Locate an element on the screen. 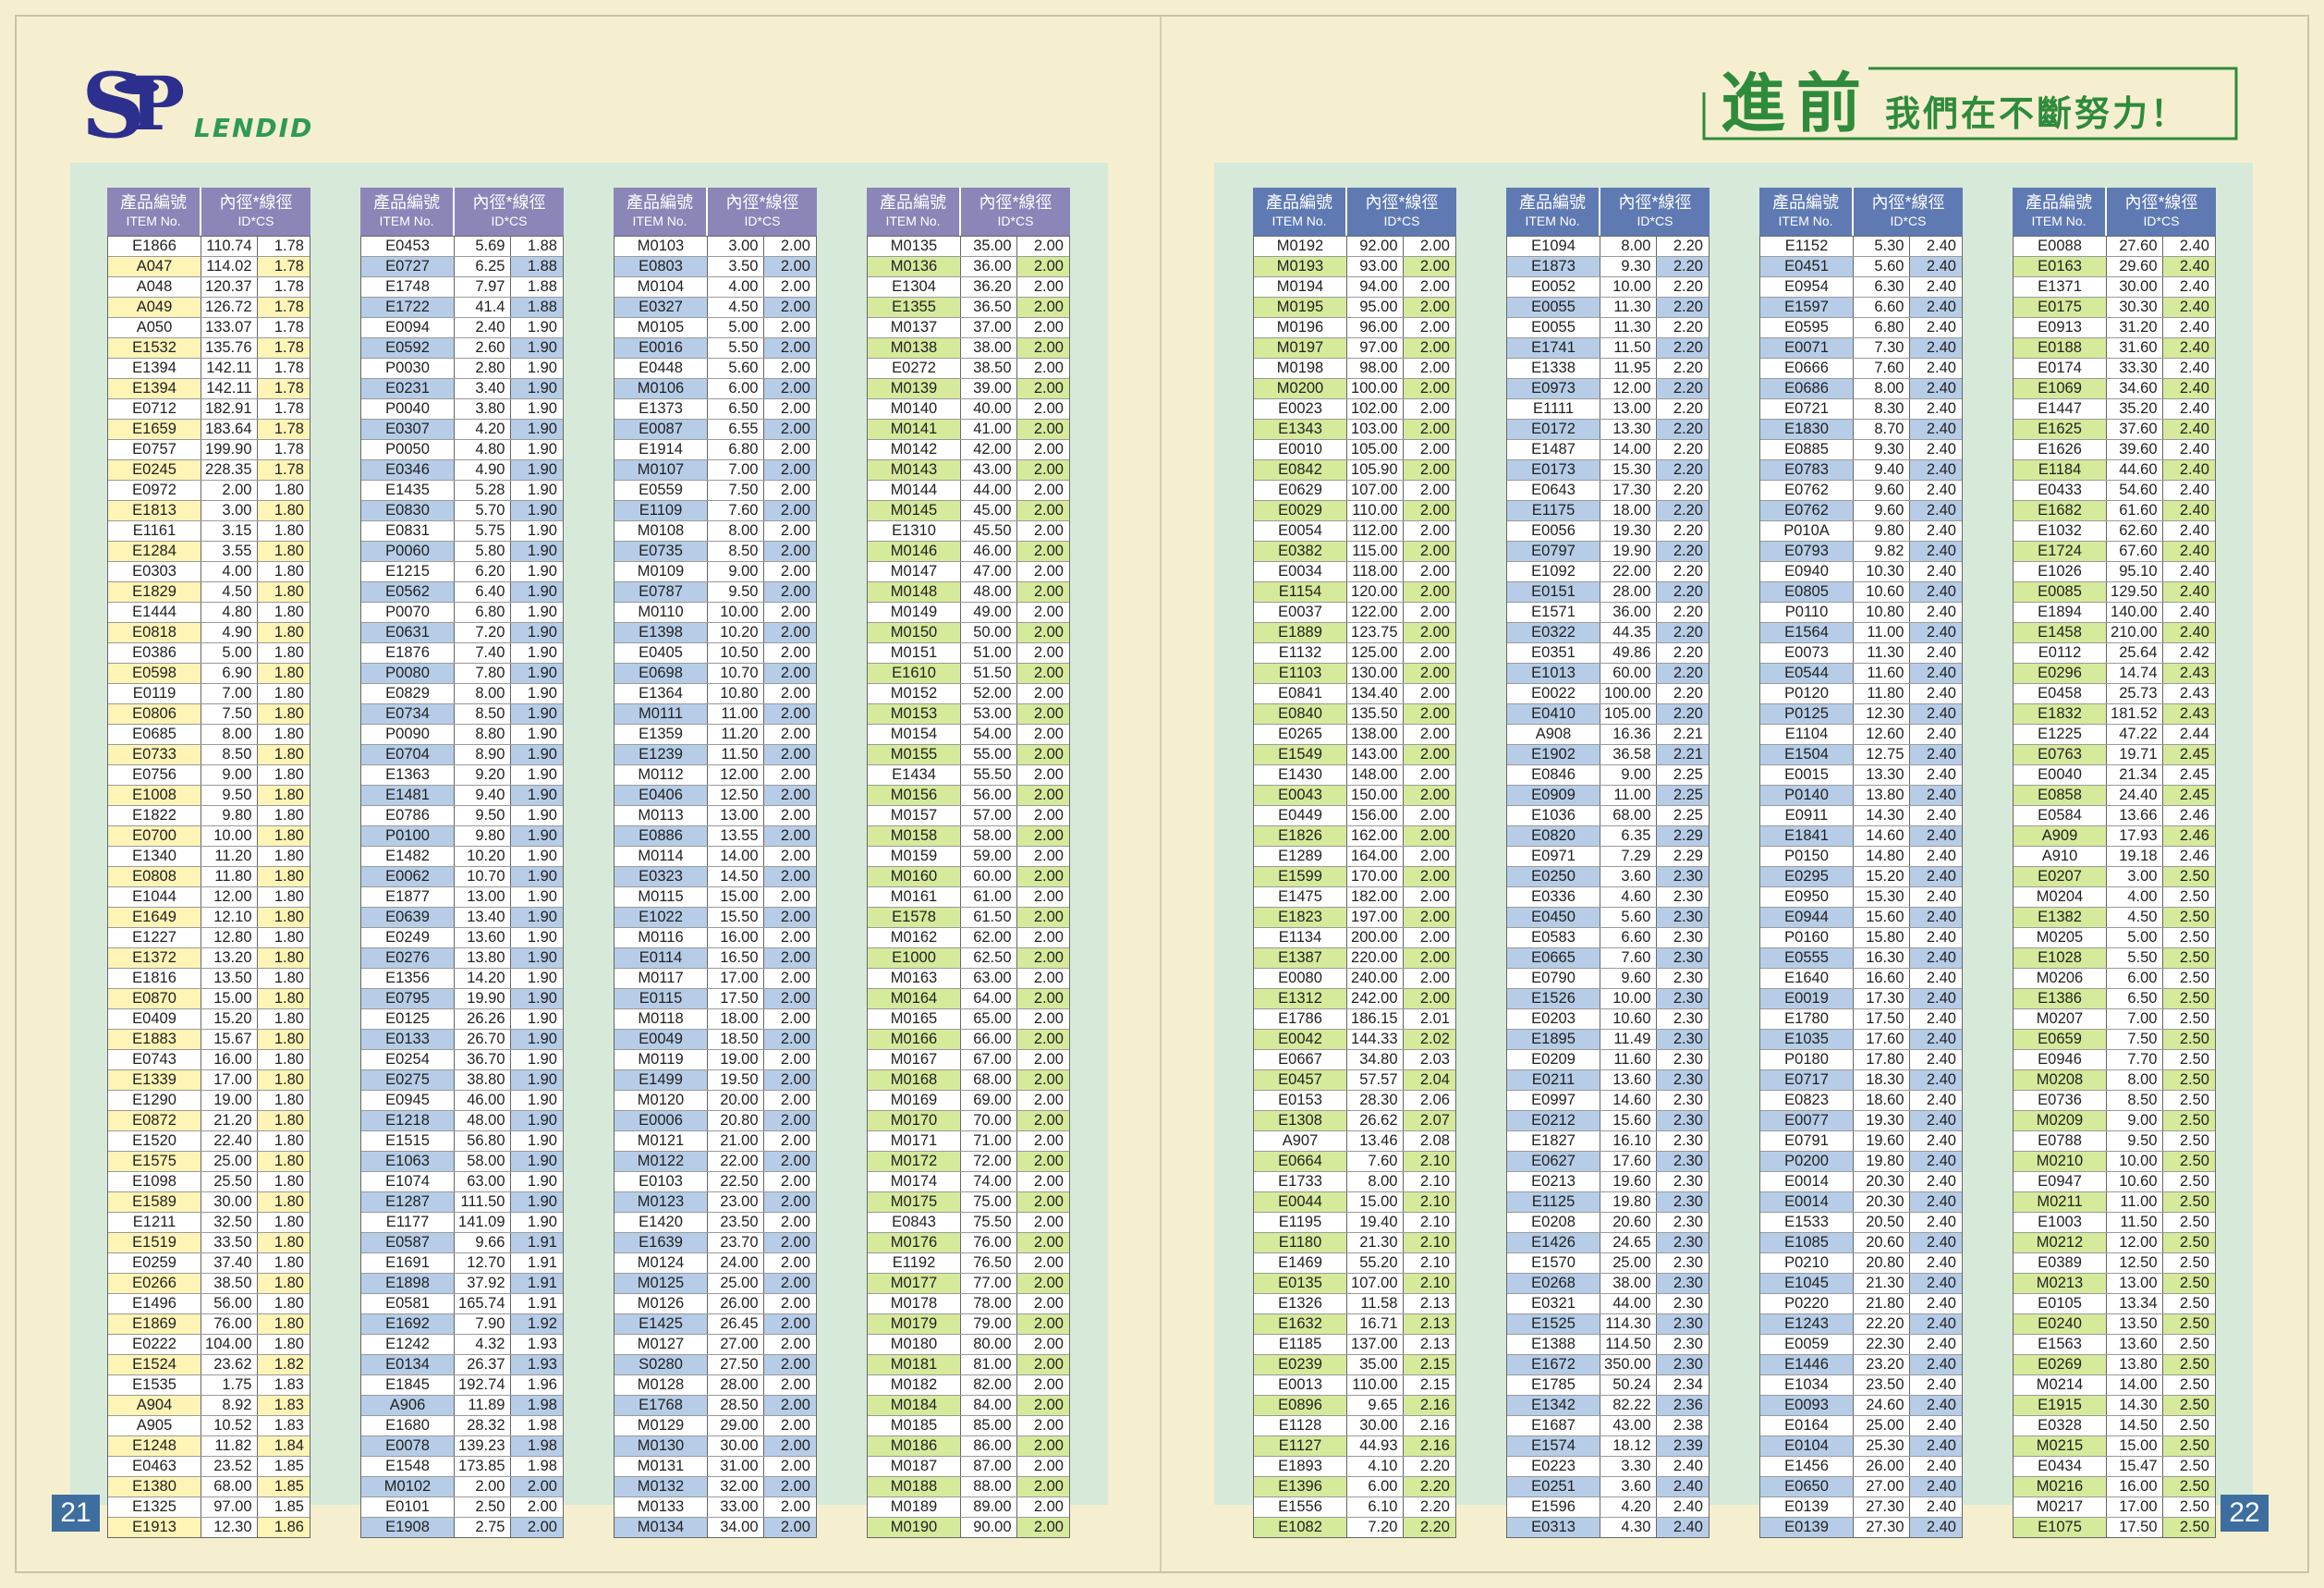  inner-diameter-cell: 9.60 is located at coordinates (1628, 979).